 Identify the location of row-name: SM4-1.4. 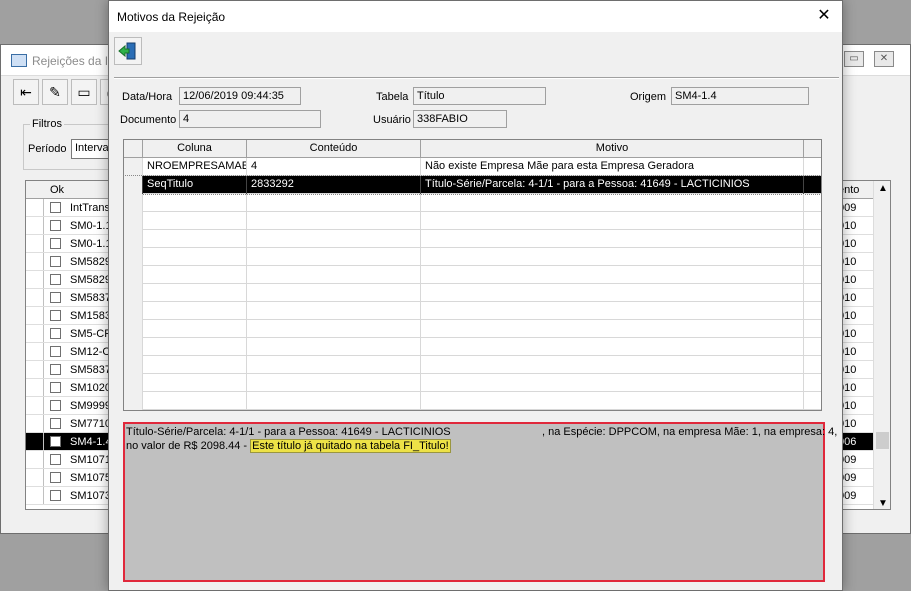
(91, 442).